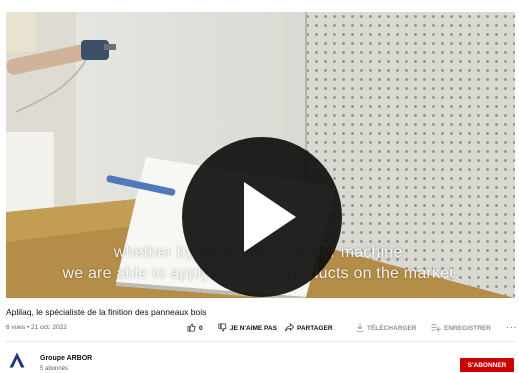 The height and width of the screenshot is (373, 519). Describe the element at coordinates (222, 328) in the screenshot. I see `thumb-down-icon` at that location.